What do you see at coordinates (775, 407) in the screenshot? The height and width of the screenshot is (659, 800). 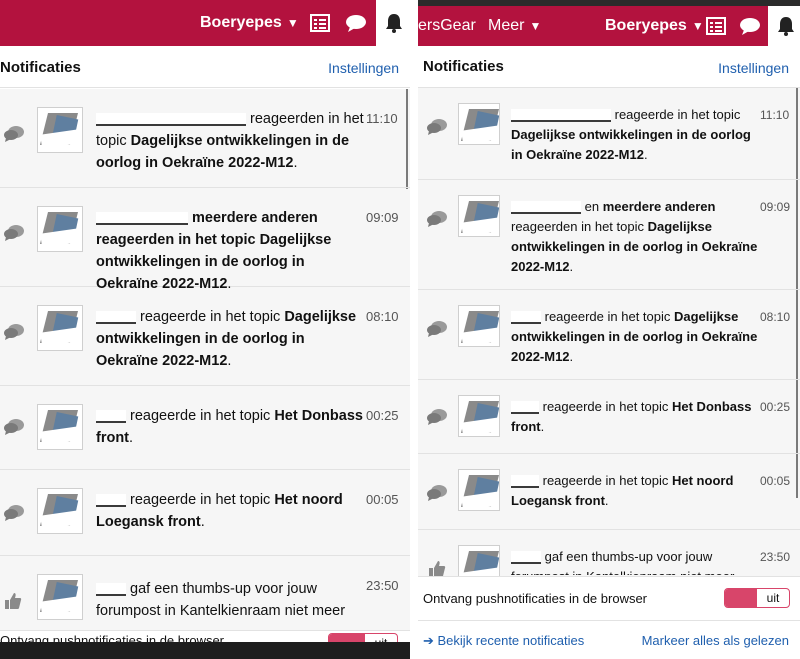 I see `timestamp: 00:25` at bounding box center [775, 407].